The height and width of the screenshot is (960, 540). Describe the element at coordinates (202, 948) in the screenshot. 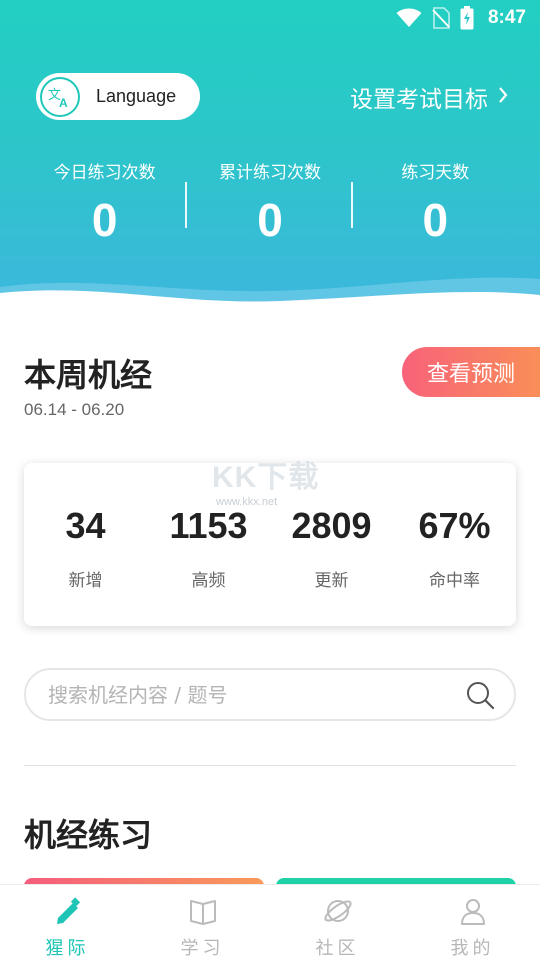

I see `nav-label: 学习` at that location.